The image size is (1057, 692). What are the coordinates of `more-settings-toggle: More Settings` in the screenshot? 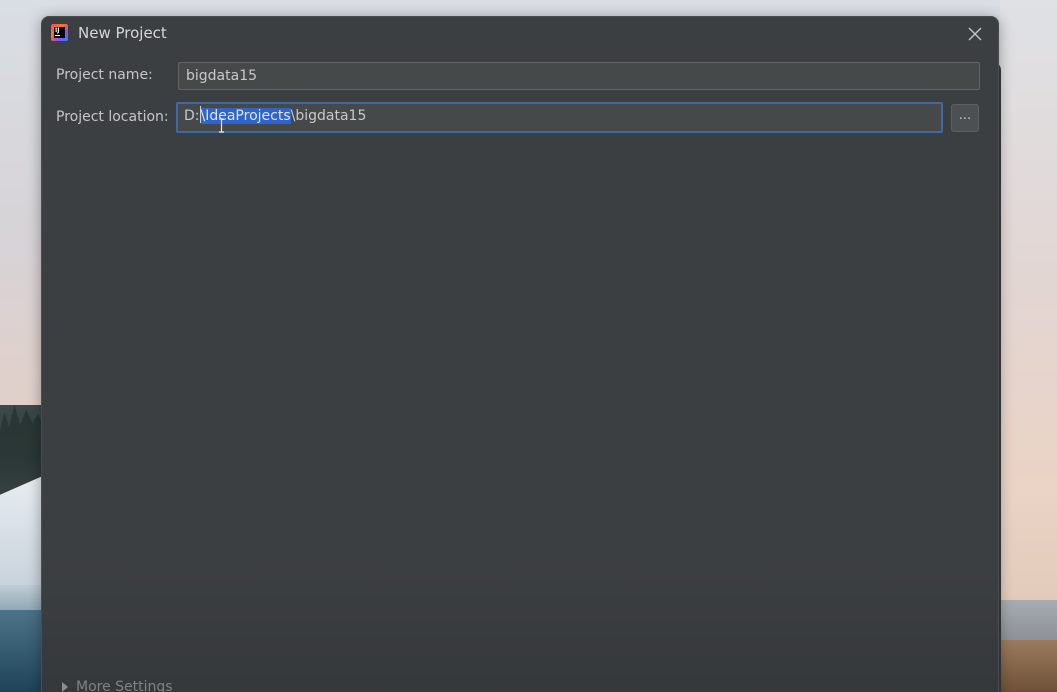 It's located at (117, 685).